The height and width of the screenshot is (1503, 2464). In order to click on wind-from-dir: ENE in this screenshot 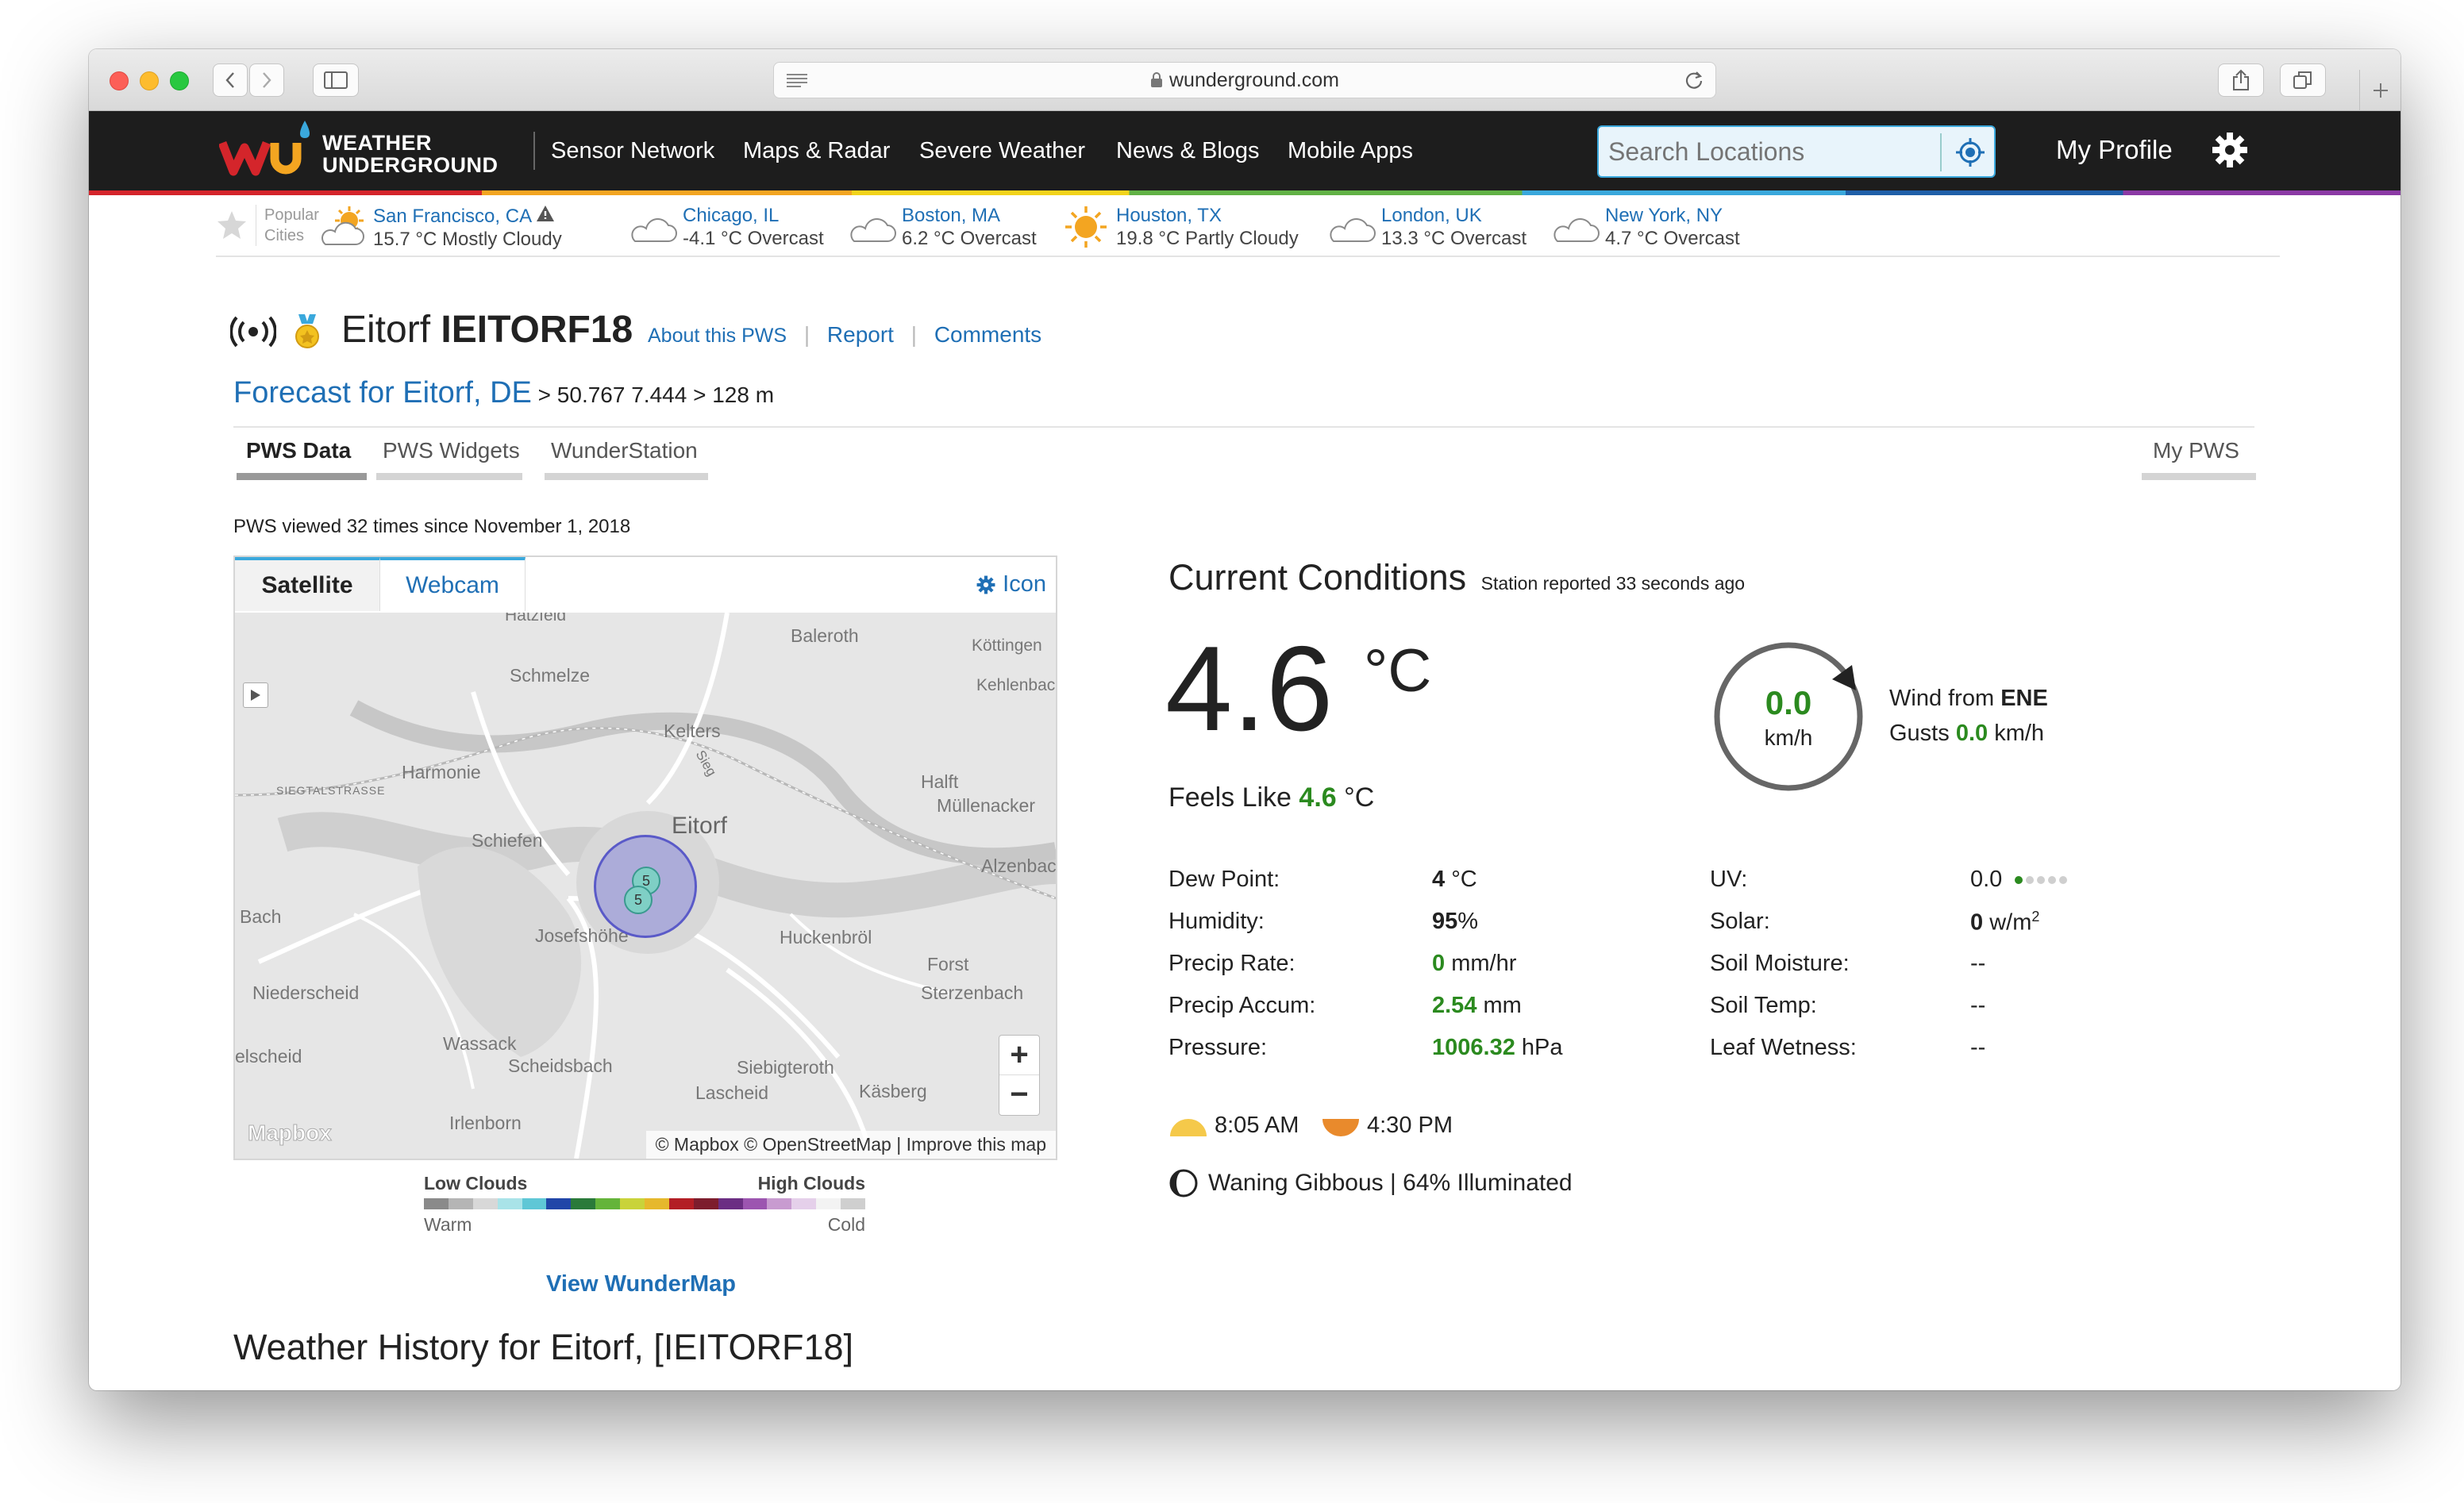, I will do `click(2024, 698)`.